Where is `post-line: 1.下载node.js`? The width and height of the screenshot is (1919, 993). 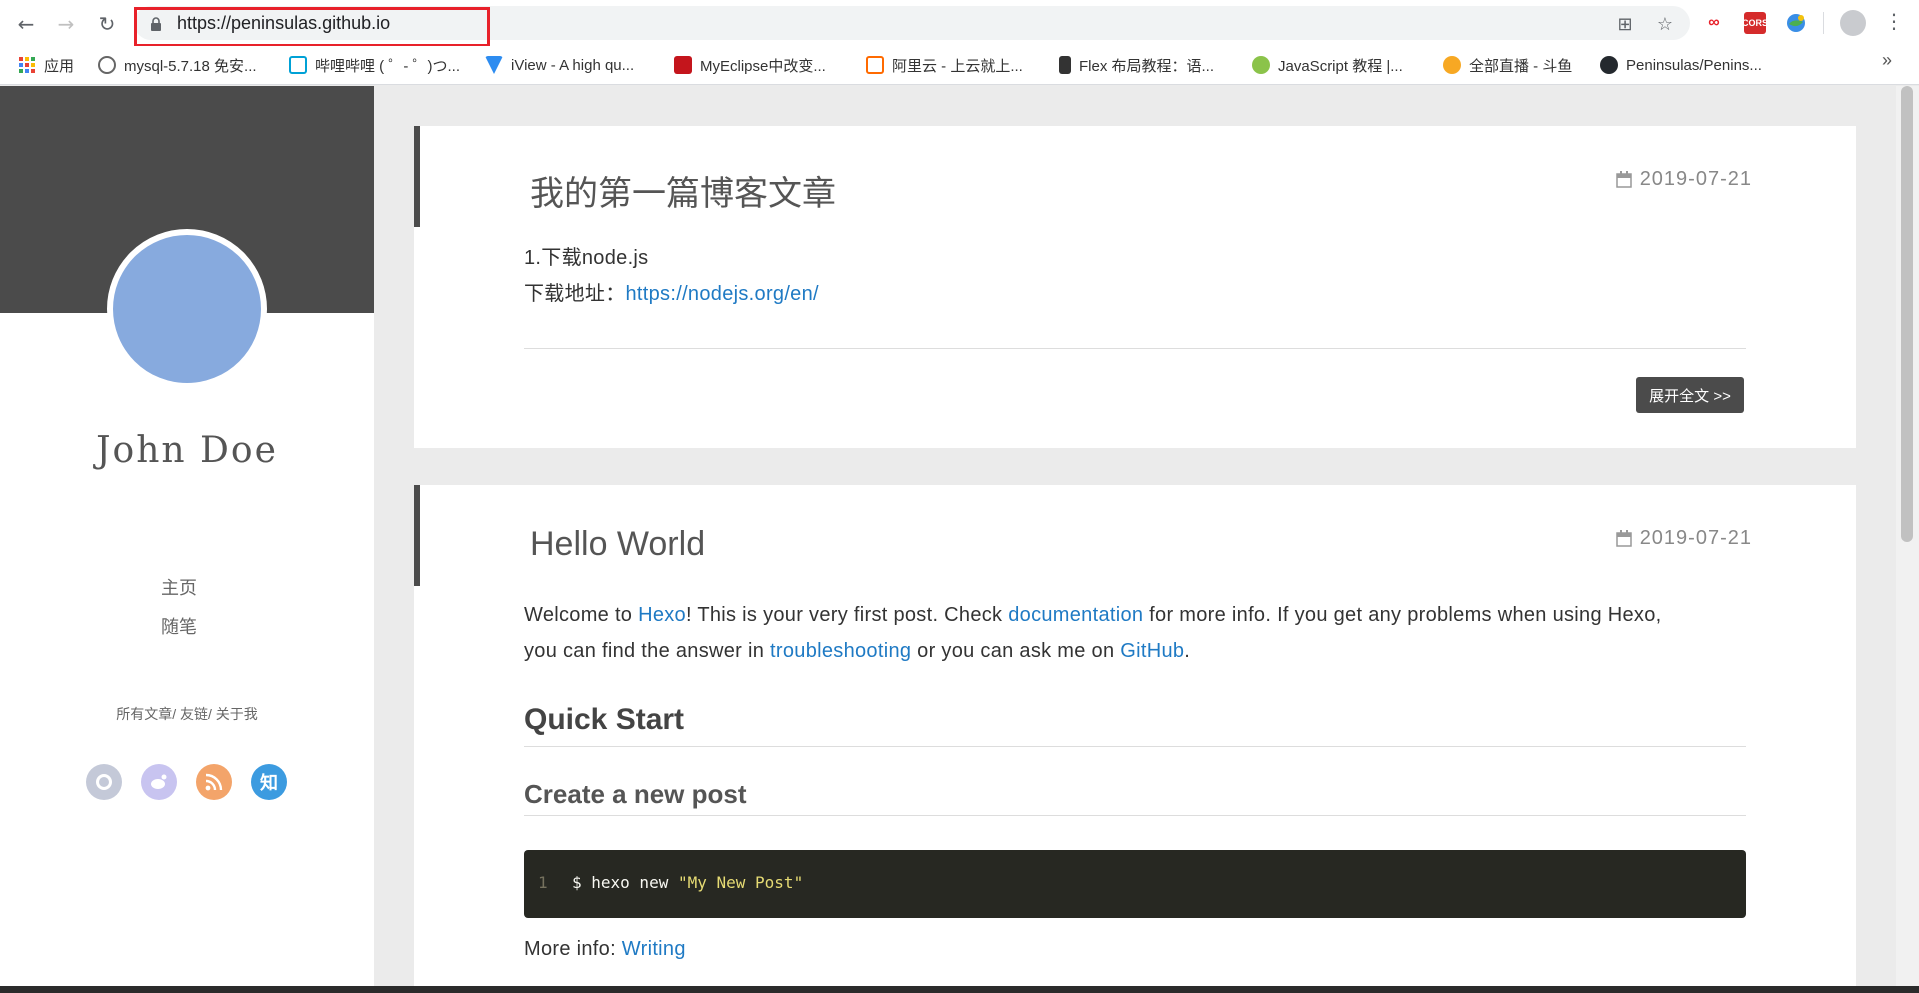
post-line: 1.下载node.js is located at coordinates (586, 258).